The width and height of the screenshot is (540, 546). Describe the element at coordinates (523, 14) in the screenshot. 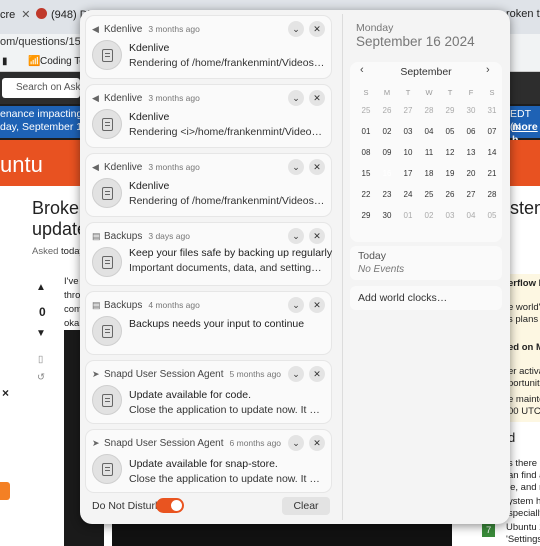

I see `browser-tab: roken te` at that location.